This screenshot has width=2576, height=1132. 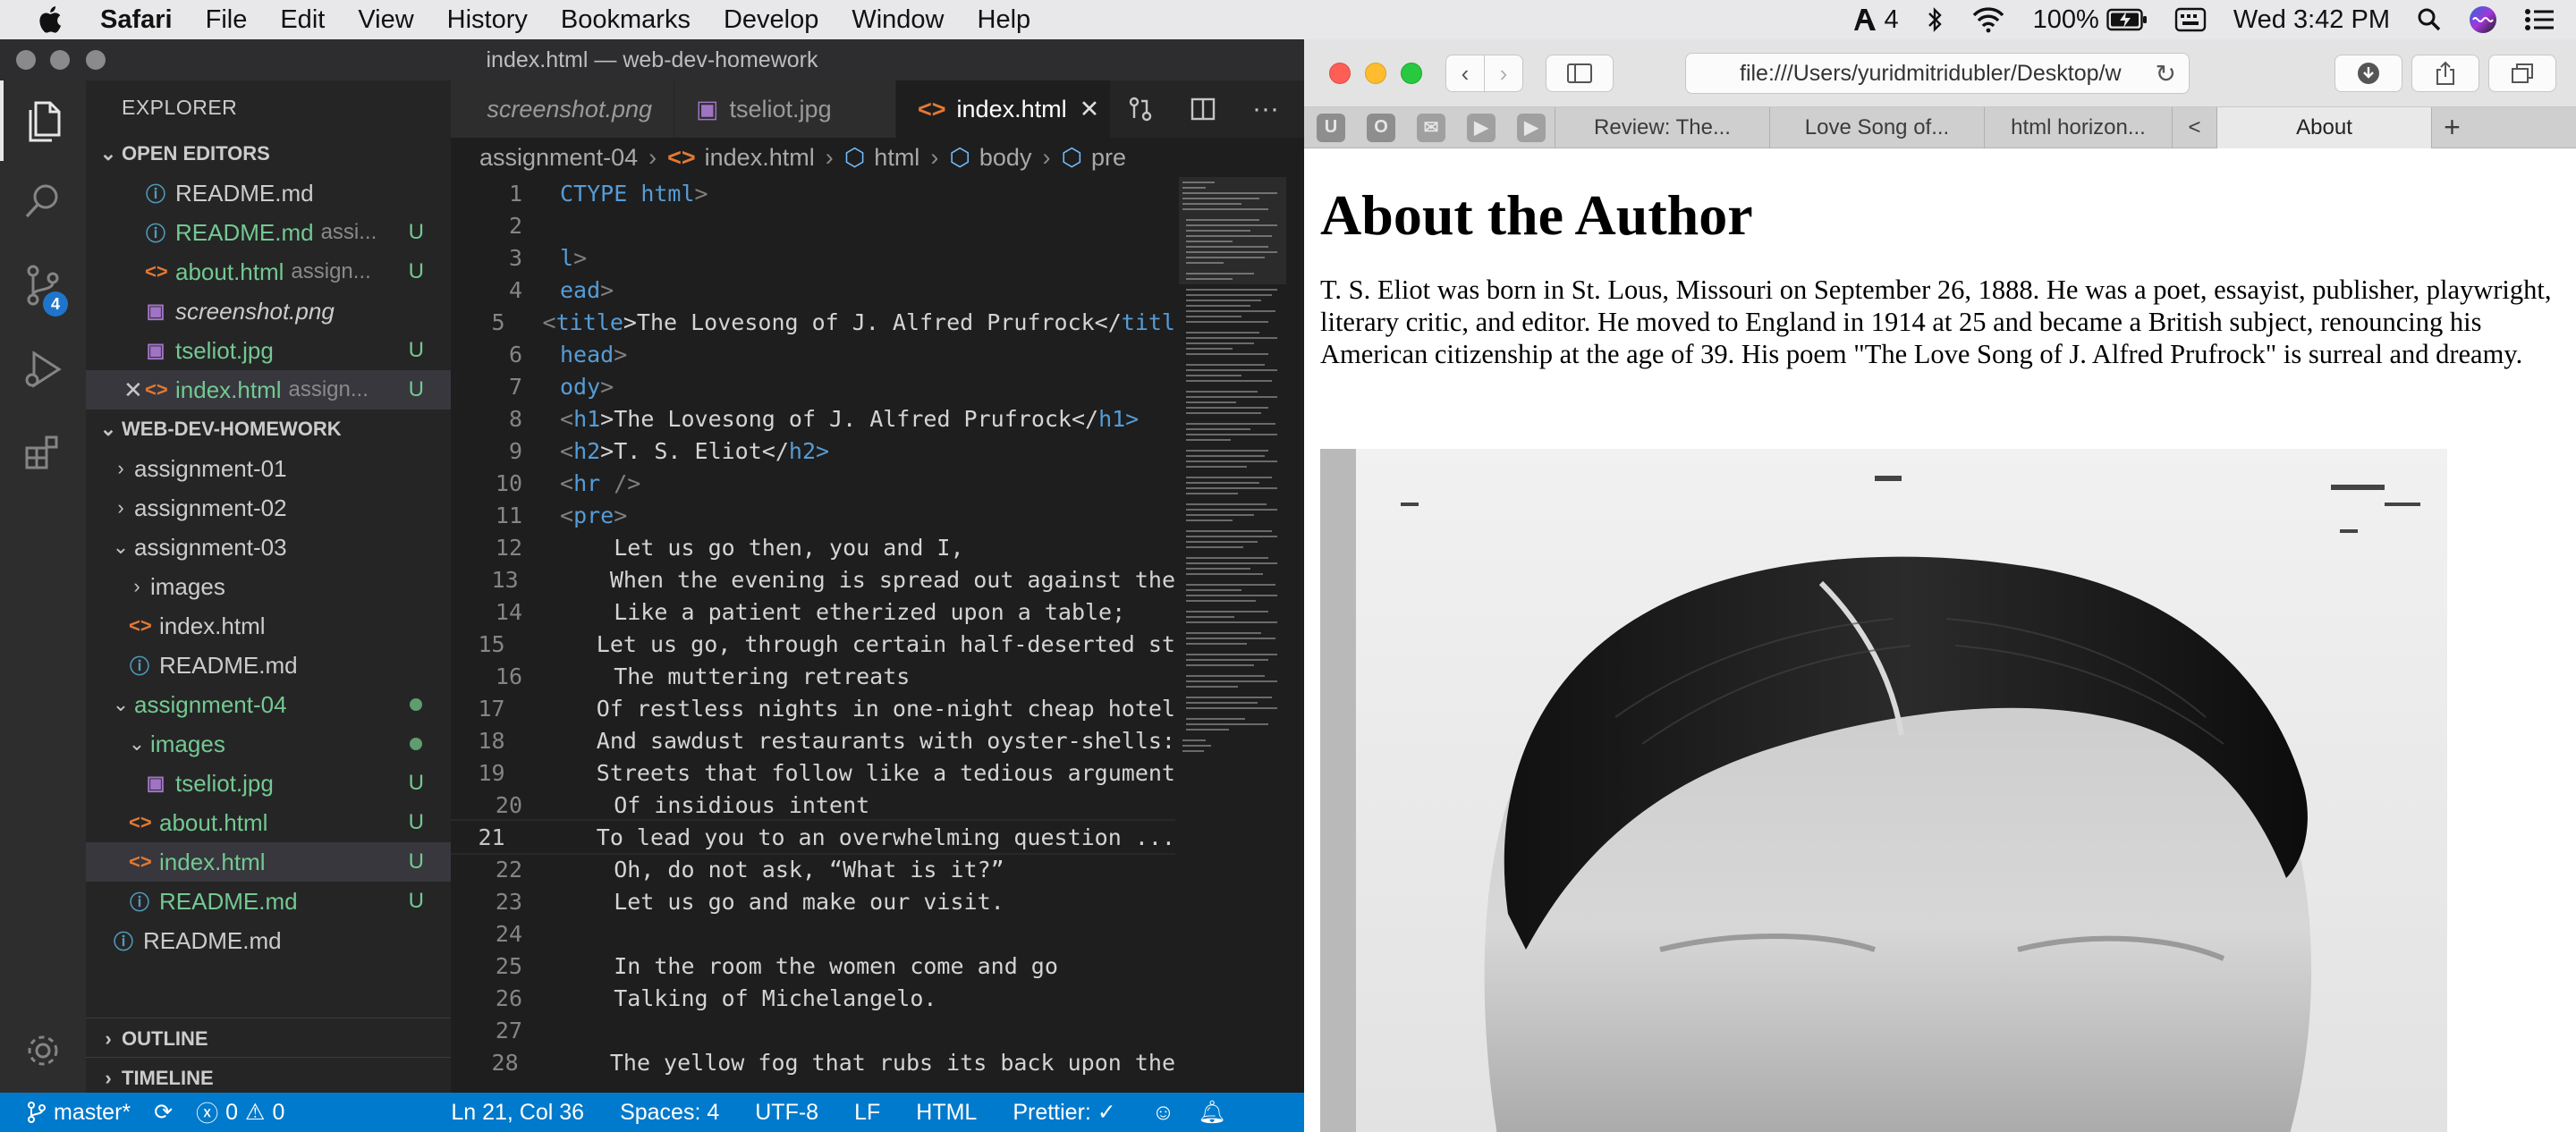 What do you see at coordinates (562, 109) in the screenshot?
I see `tab-screenshot-png: screenshot.png` at bounding box center [562, 109].